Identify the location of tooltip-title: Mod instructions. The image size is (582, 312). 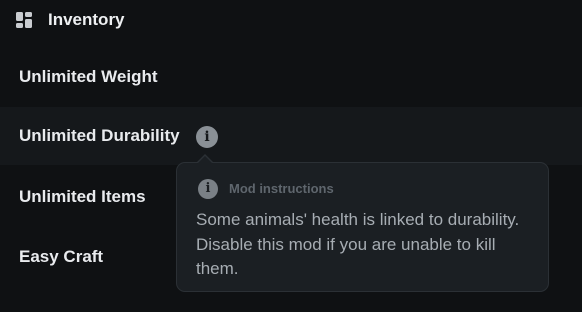
(281, 188).